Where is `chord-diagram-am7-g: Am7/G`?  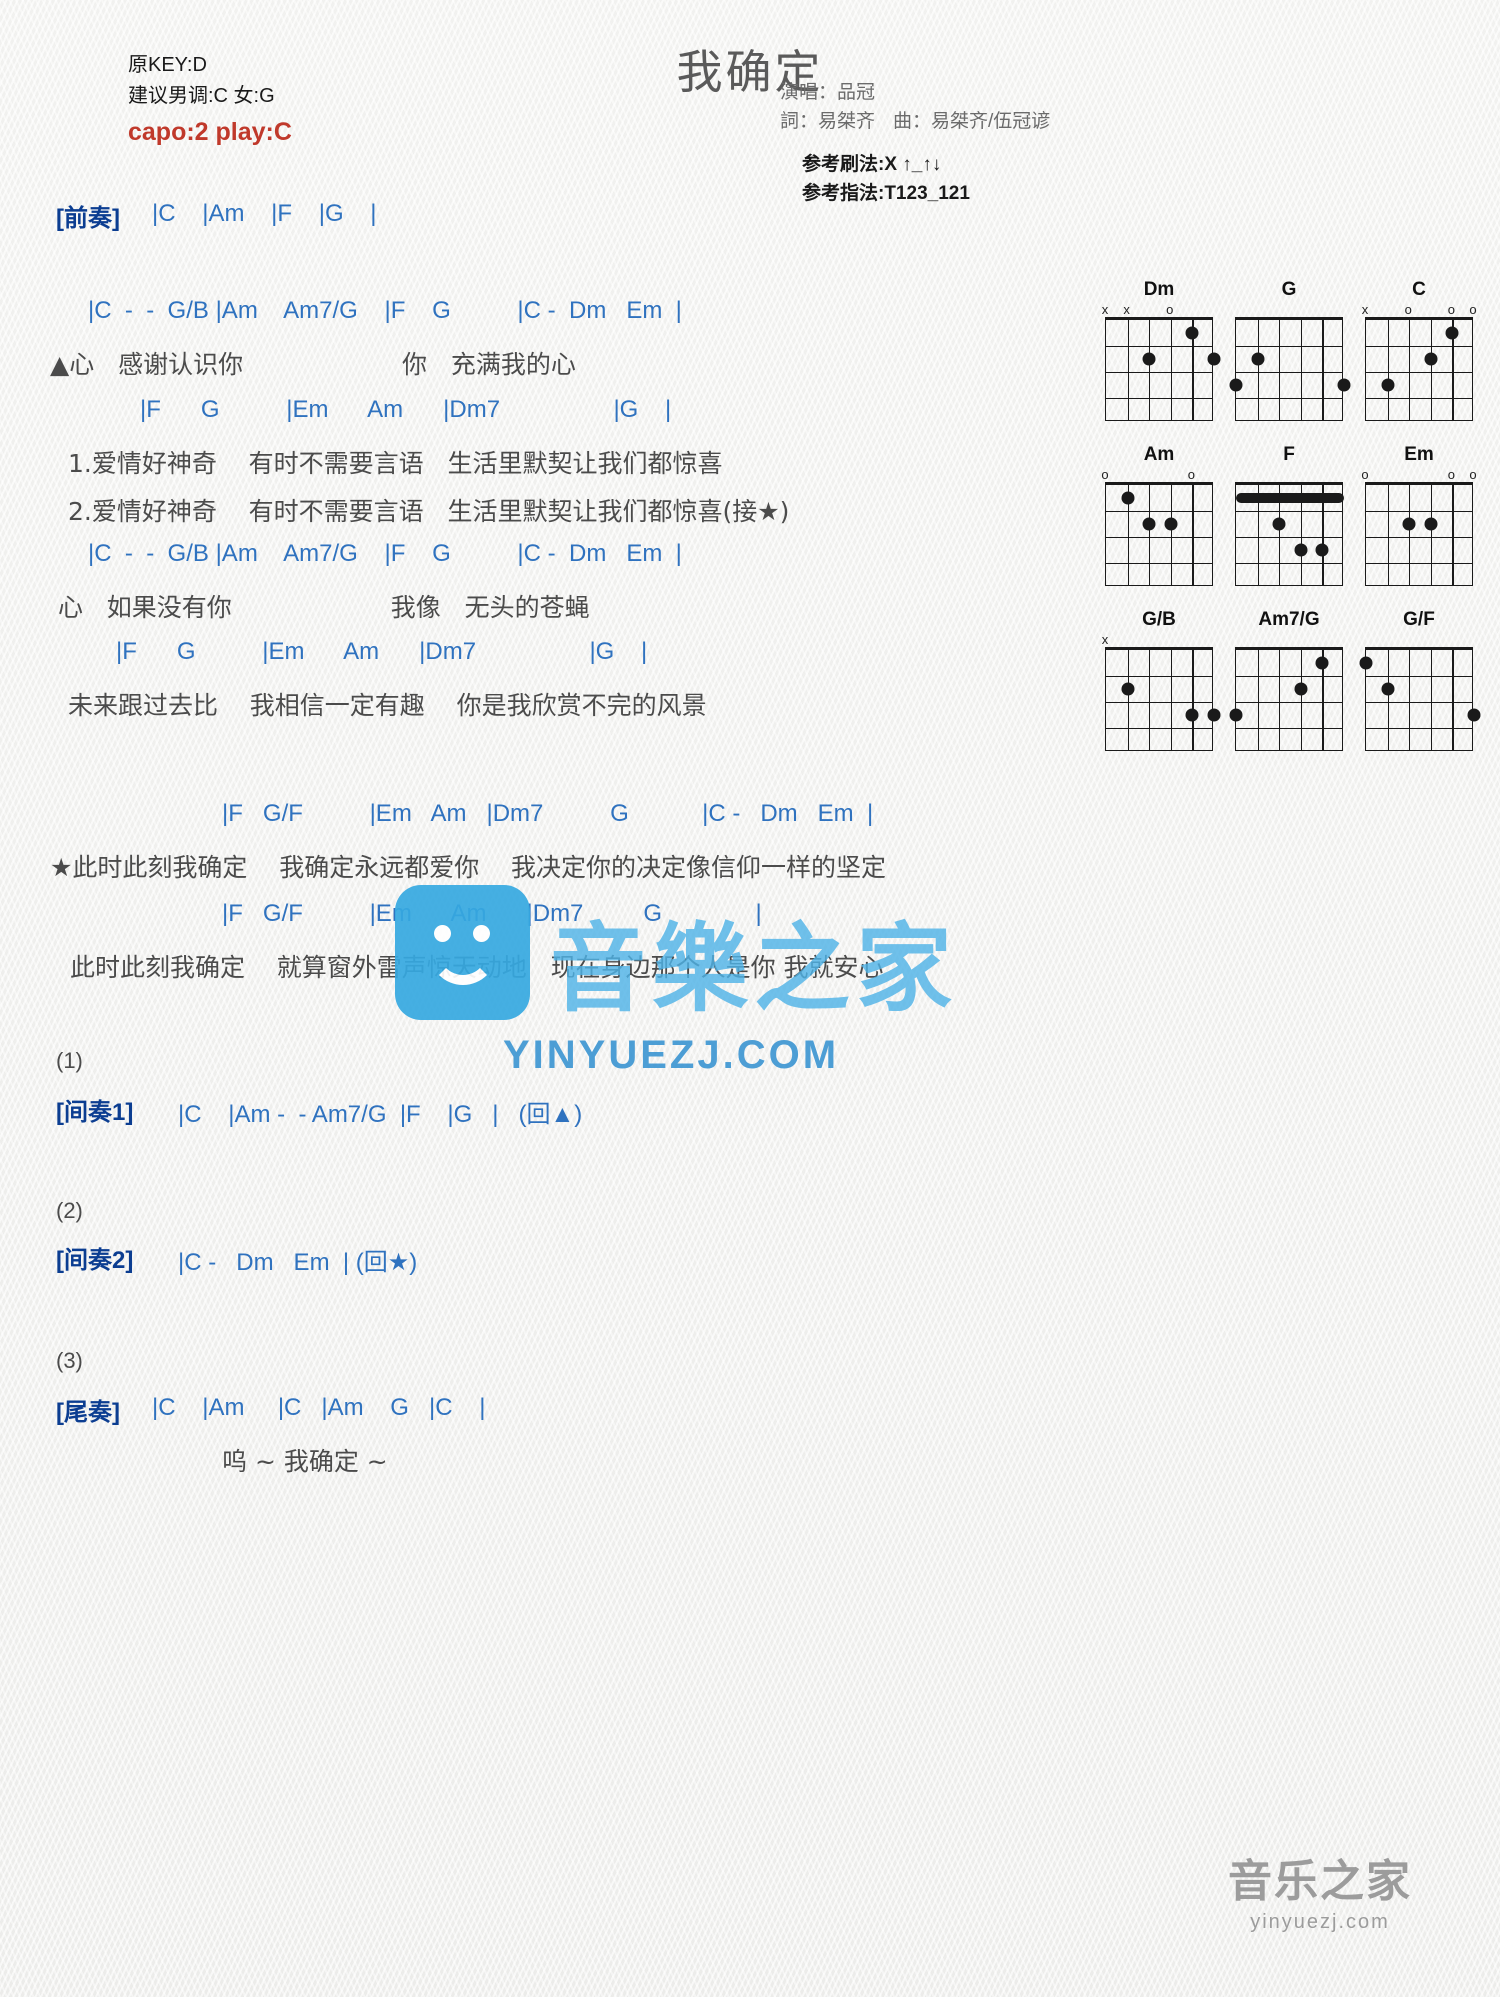
chord-diagram-am7-g: Am7/G is located at coordinates (1286, 679).